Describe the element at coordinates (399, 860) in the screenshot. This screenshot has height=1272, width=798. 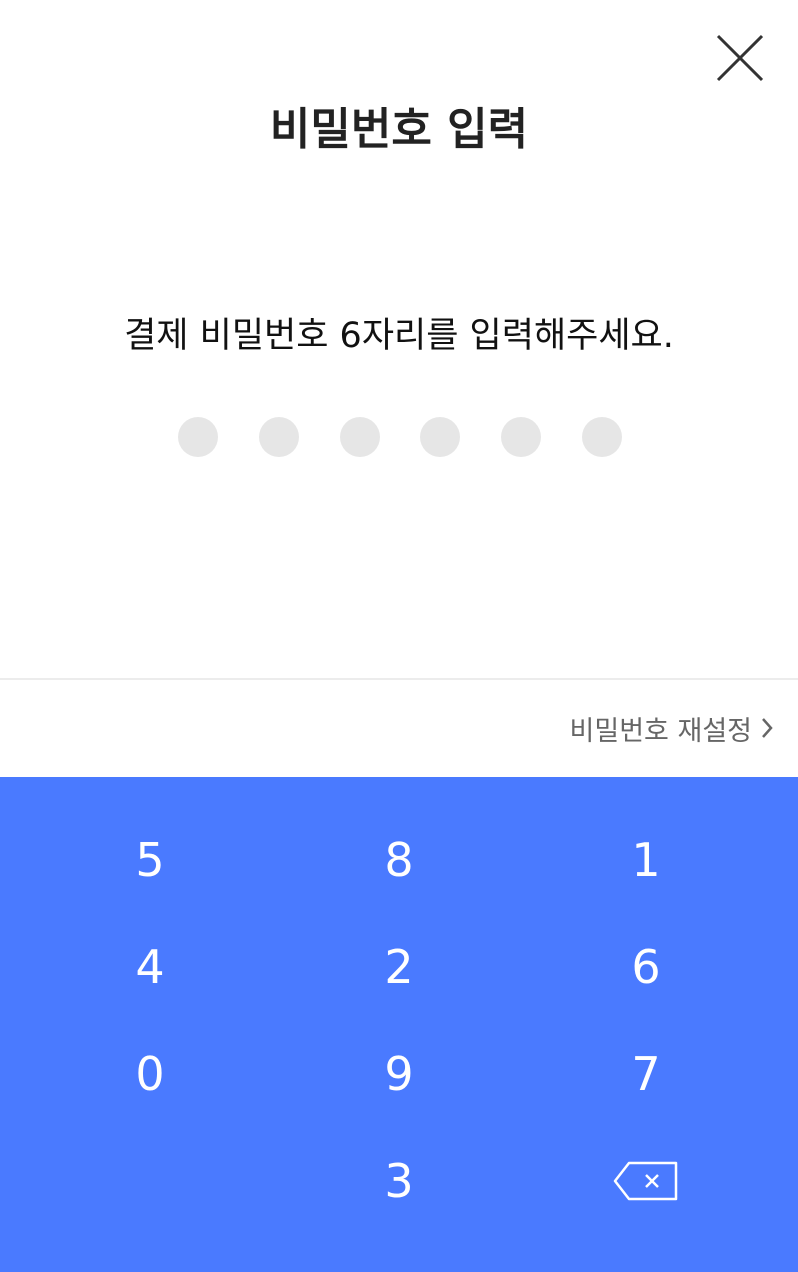
I see `key-8: 8` at that location.